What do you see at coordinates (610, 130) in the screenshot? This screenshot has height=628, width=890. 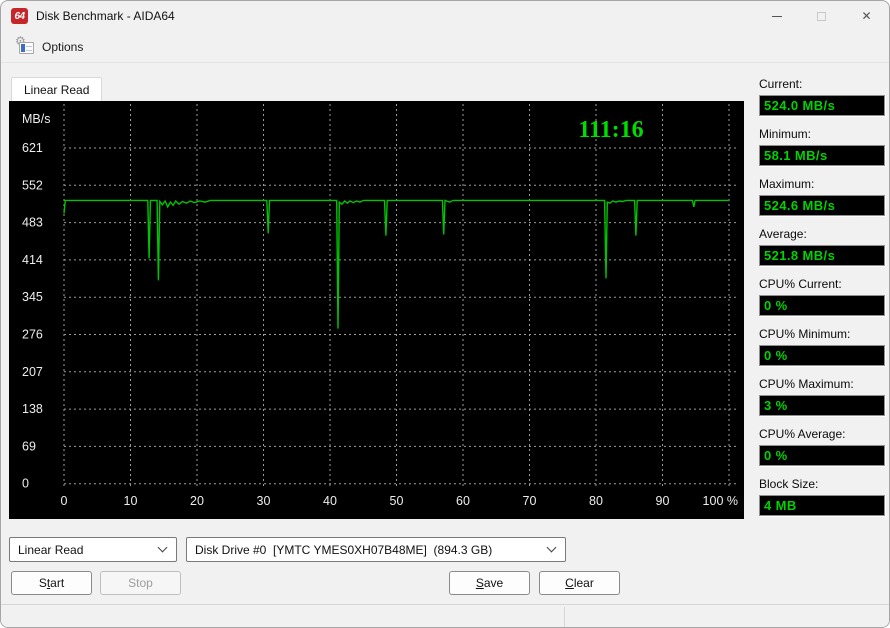 I see `svg-text: 111:16` at bounding box center [610, 130].